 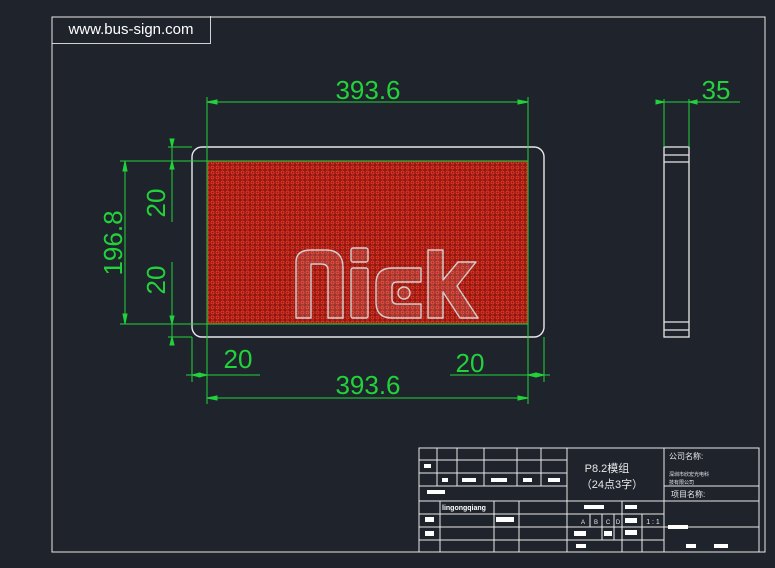 What do you see at coordinates (596, 523) in the screenshot?
I see `revision-letter-b: B` at bounding box center [596, 523].